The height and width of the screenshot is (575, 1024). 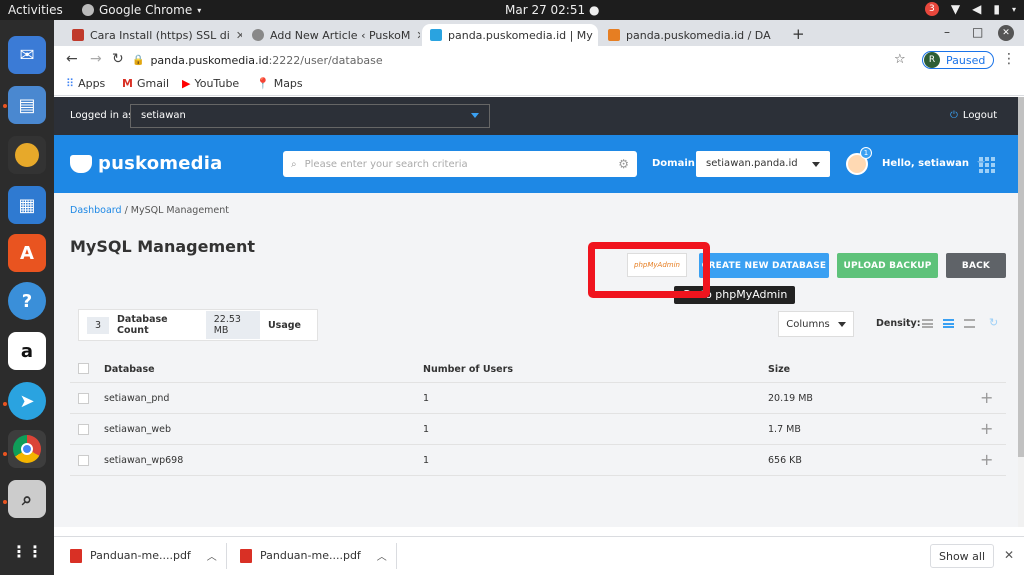 What do you see at coordinates (141, 10) in the screenshot?
I see `app-menu: Google Chrome ▾` at bounding box center [141, 10].